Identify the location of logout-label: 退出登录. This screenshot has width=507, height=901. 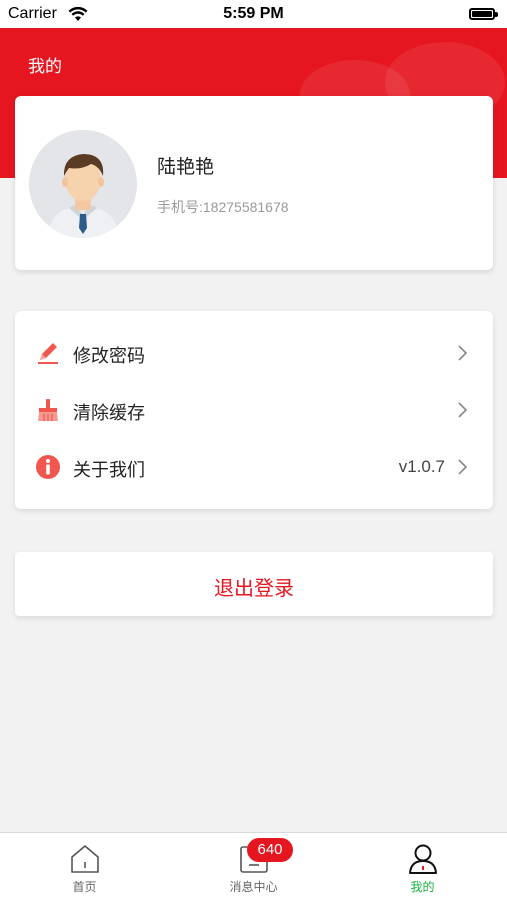
(254, 589).